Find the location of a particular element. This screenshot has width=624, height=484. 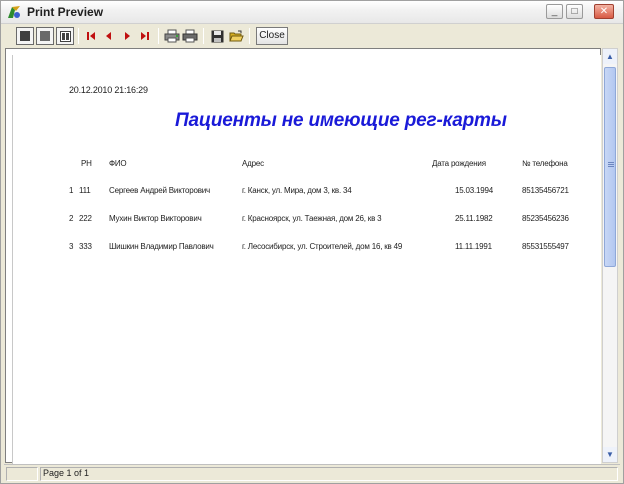

printer-setup-button is located at coordinates (172, 36).